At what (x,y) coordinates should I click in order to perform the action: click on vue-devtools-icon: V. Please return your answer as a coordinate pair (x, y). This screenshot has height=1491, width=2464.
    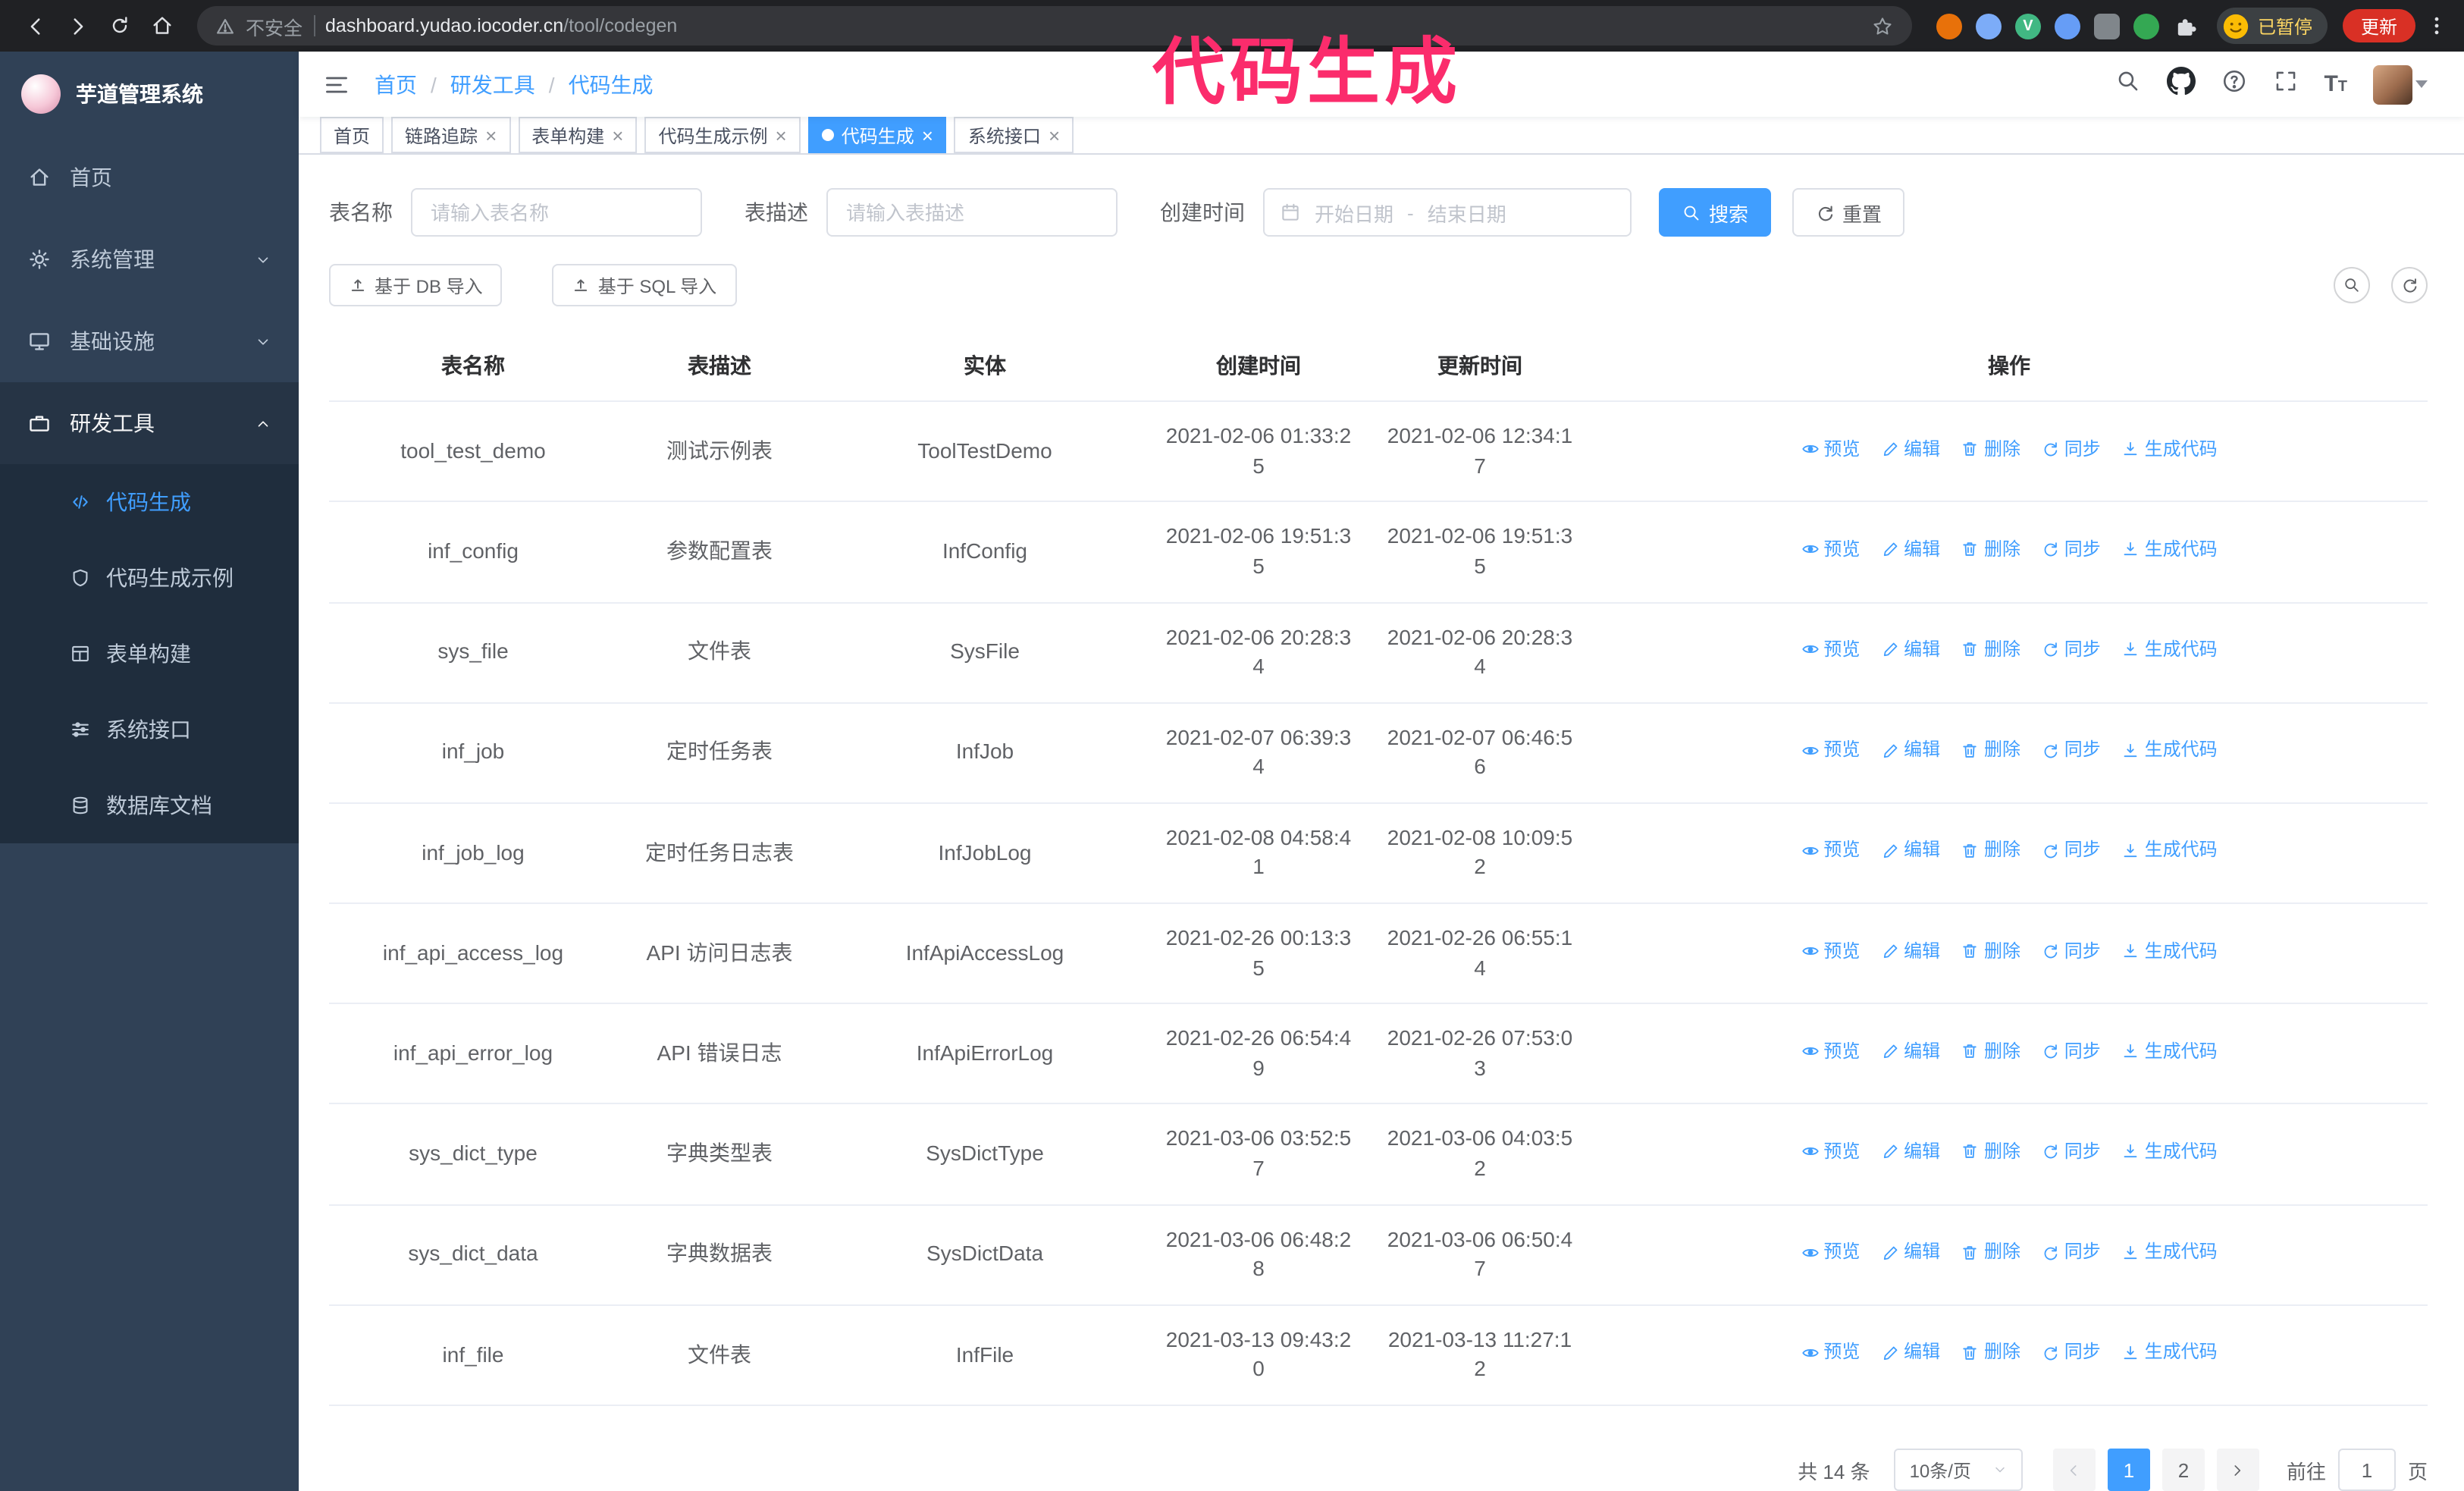
    Looking at the image, I should click on (2027, 26).